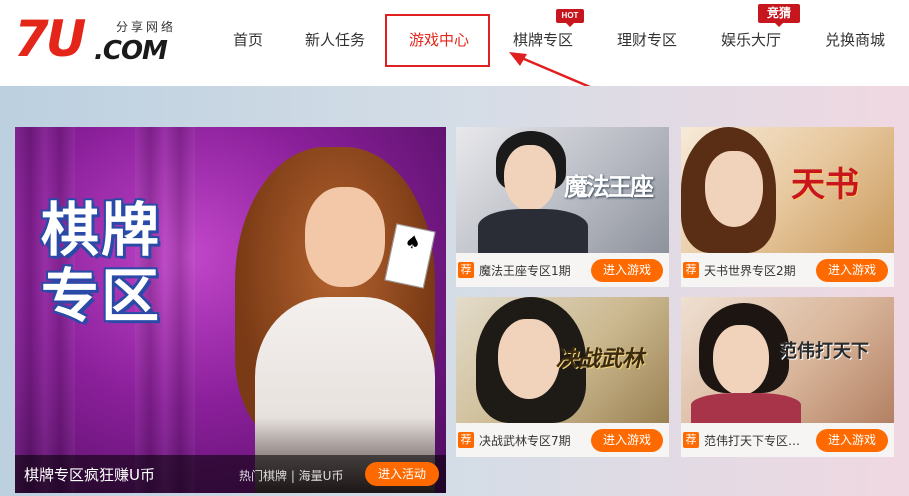 This screenshot has height=496, width=909. What do you see at coordinates (750, 270) in the screenshot?
I see `game-title: 天书世界专区2期` at bounding box center [750, 270].